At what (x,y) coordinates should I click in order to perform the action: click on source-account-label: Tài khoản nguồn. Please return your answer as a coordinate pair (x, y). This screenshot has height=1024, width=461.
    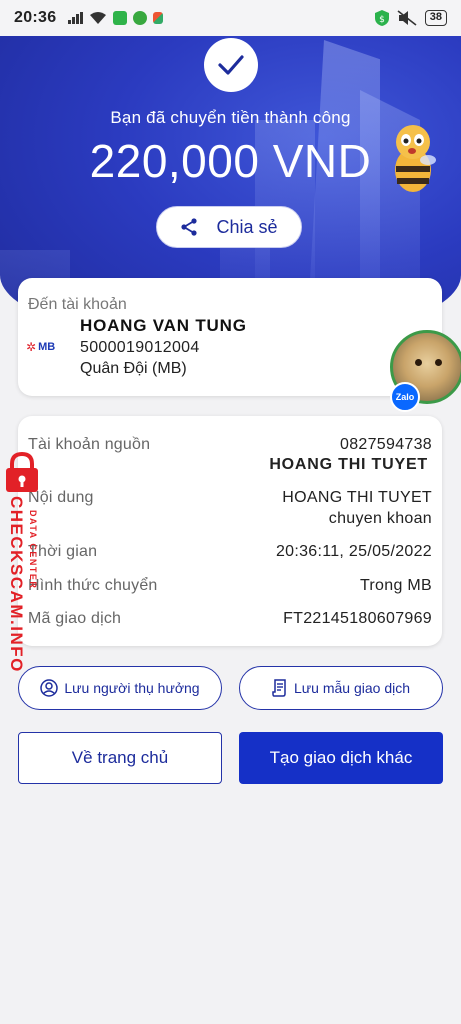
    Looking at the image, I should click on (89, 444).